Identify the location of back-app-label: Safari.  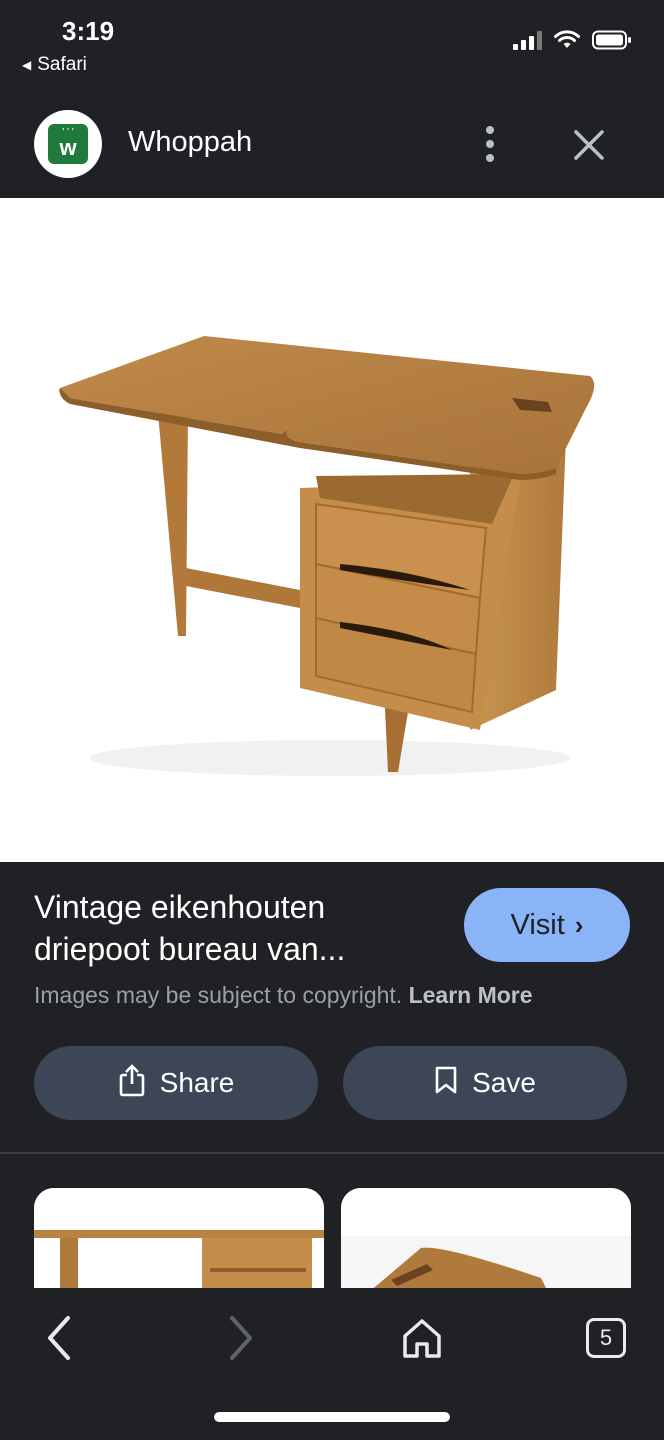
(62, 64).